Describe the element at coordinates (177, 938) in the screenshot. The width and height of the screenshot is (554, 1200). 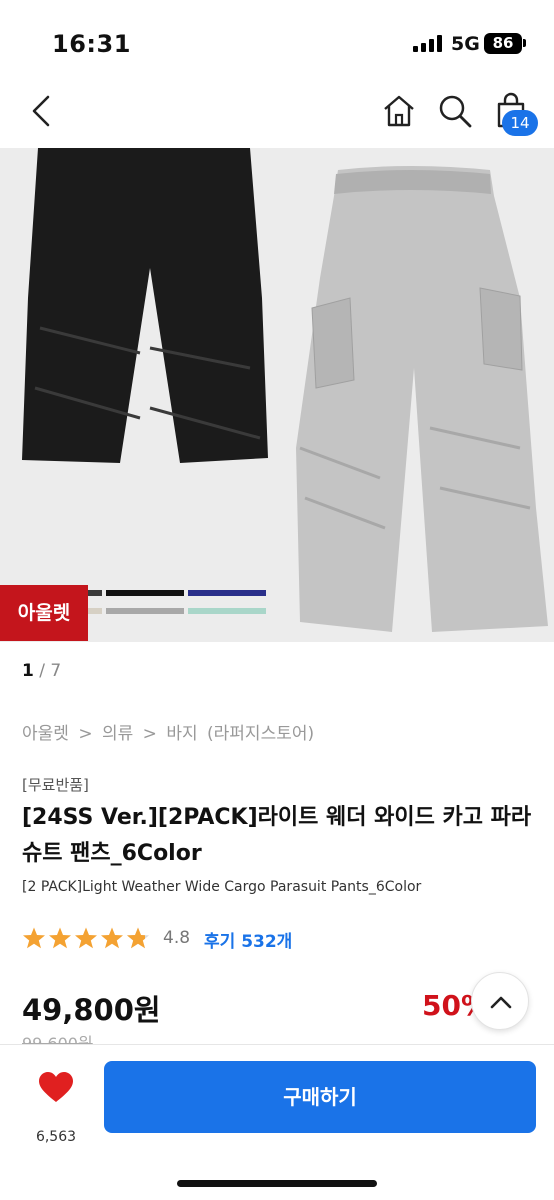
I see `rating-value: 4.8` at that location.